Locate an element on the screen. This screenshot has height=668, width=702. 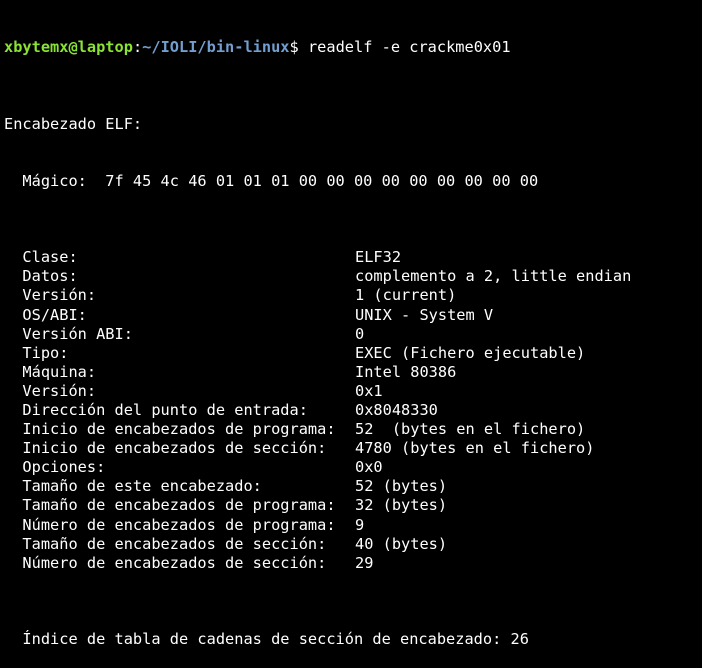
command-text: readelf -e crackme0x01 is located at coordinates (409, 47).